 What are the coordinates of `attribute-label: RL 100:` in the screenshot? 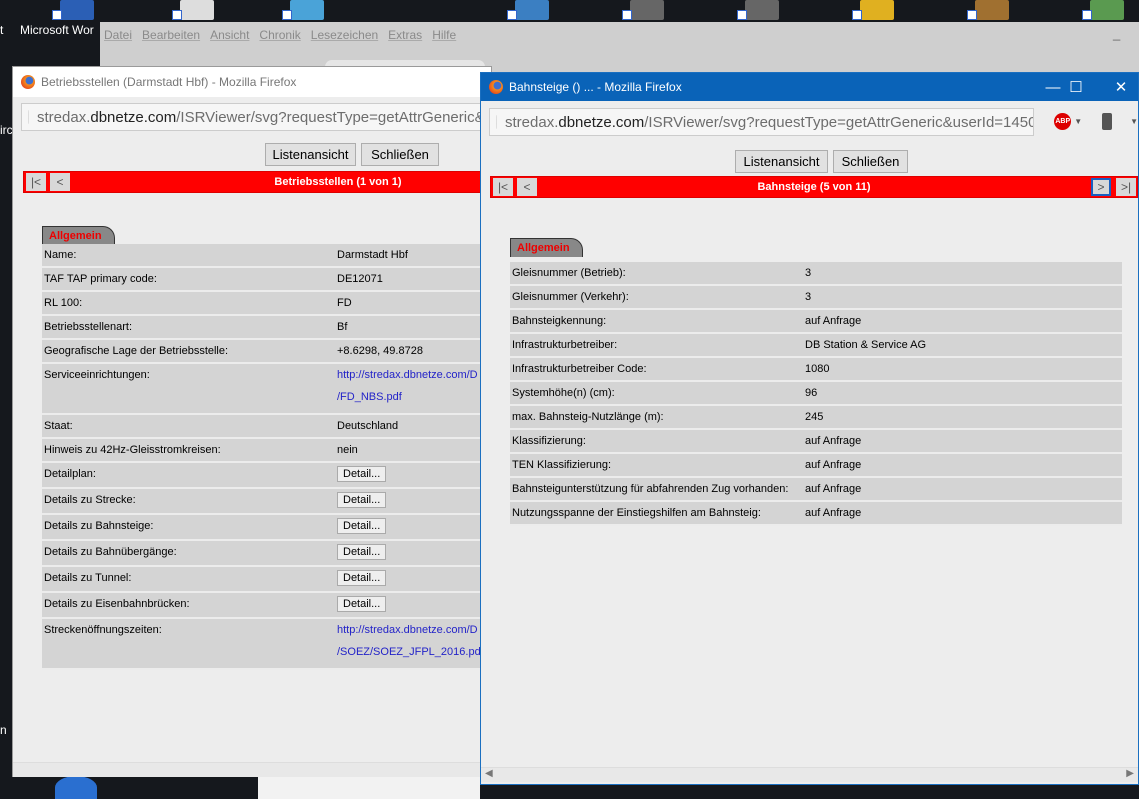 It's located at (63, 303).